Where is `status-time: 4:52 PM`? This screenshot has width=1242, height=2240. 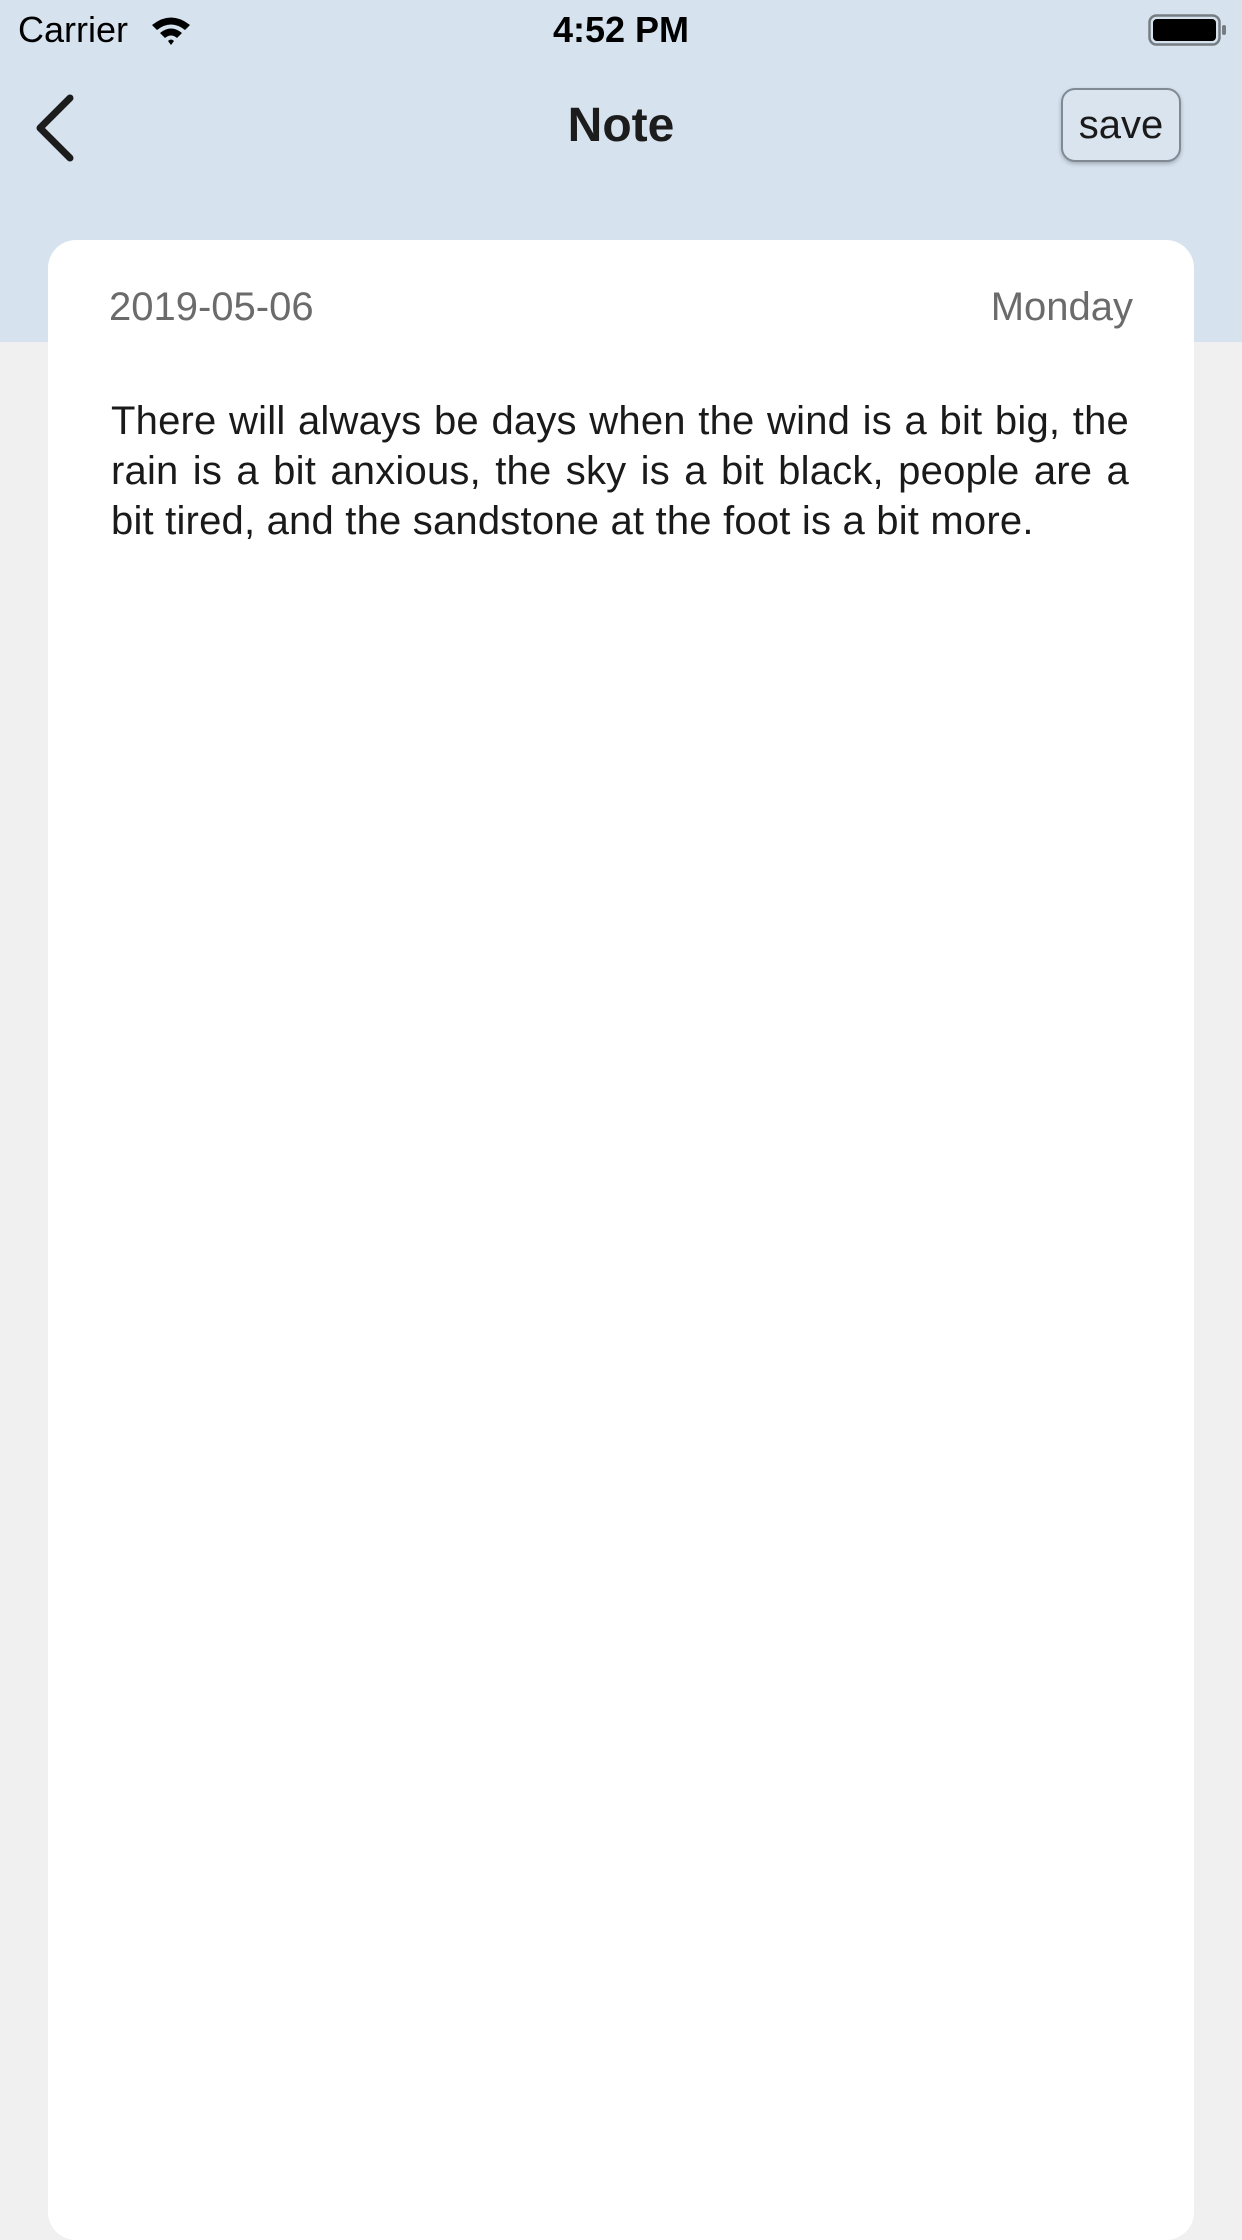
status-time: 4:52 PM is located at coordinates (621, 29).